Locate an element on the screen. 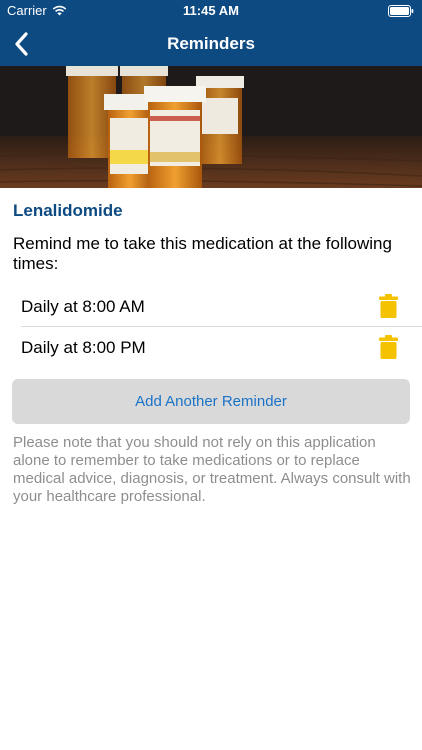  status-bar: Carrier 11:45 AM is located at coordinates (211, 11).